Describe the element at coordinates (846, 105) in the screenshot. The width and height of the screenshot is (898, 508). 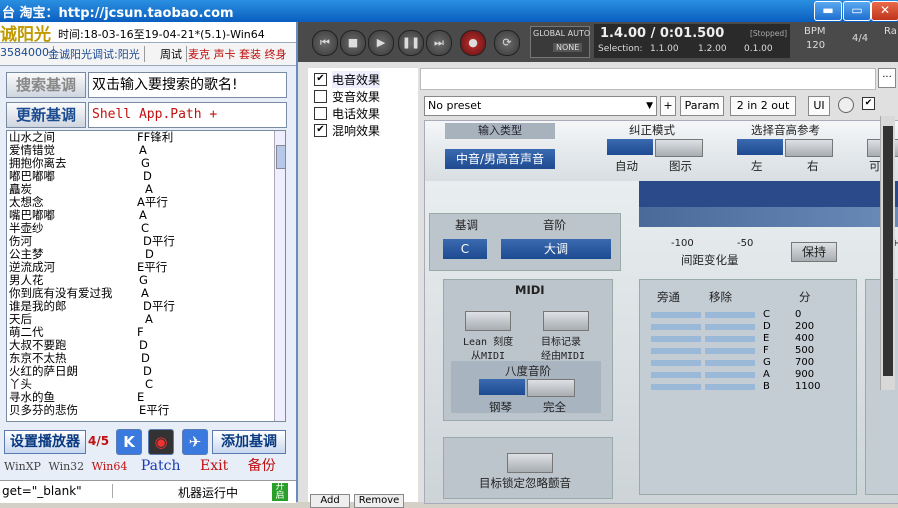
I see `knob-icon` at that location.